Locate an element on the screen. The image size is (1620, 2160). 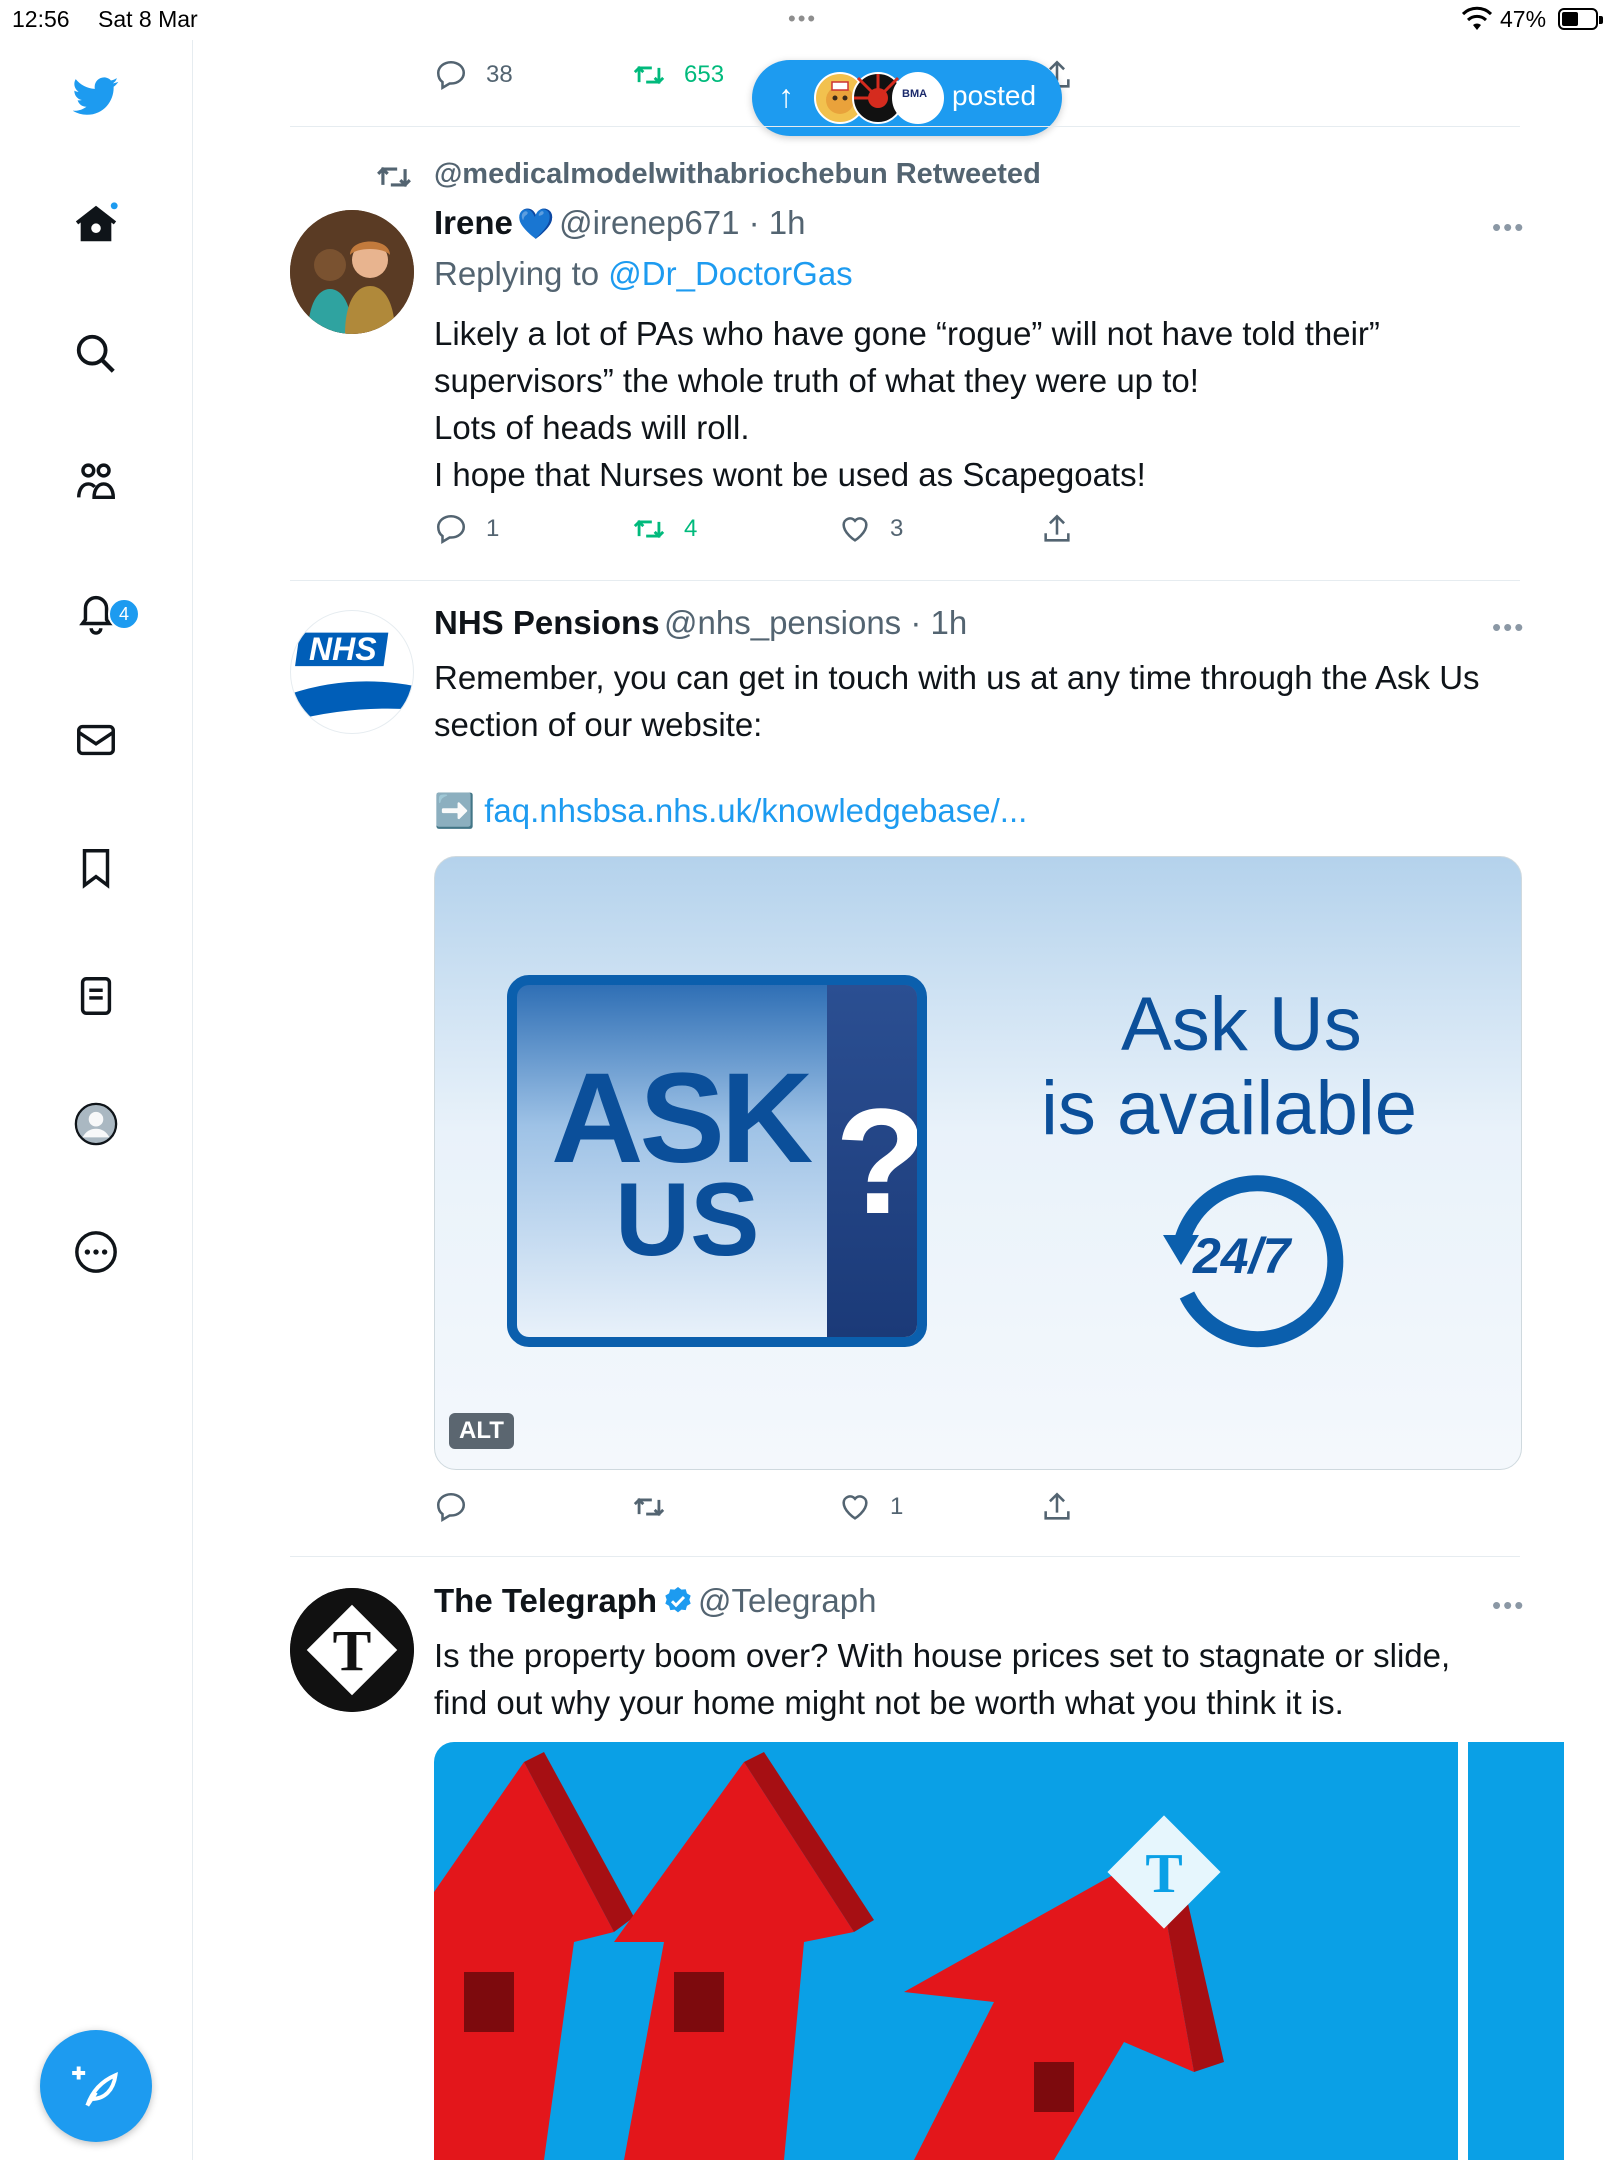
telegraph-article-image: T is located at coordinates (946, 1951).